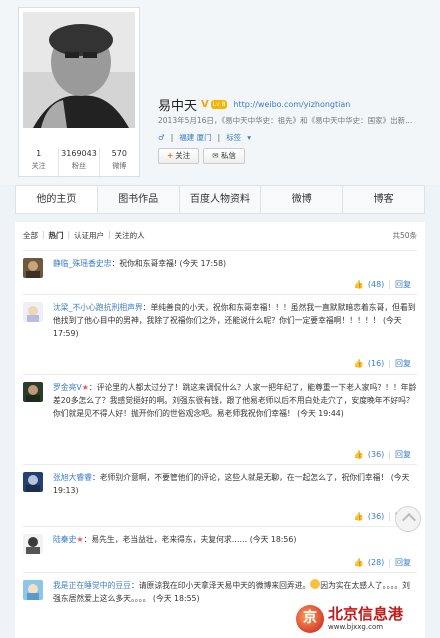 Image resolution: width=440 pixels, height=638 pixels. I want to click on commenter-name: 陆秦史, so click(64, 539).